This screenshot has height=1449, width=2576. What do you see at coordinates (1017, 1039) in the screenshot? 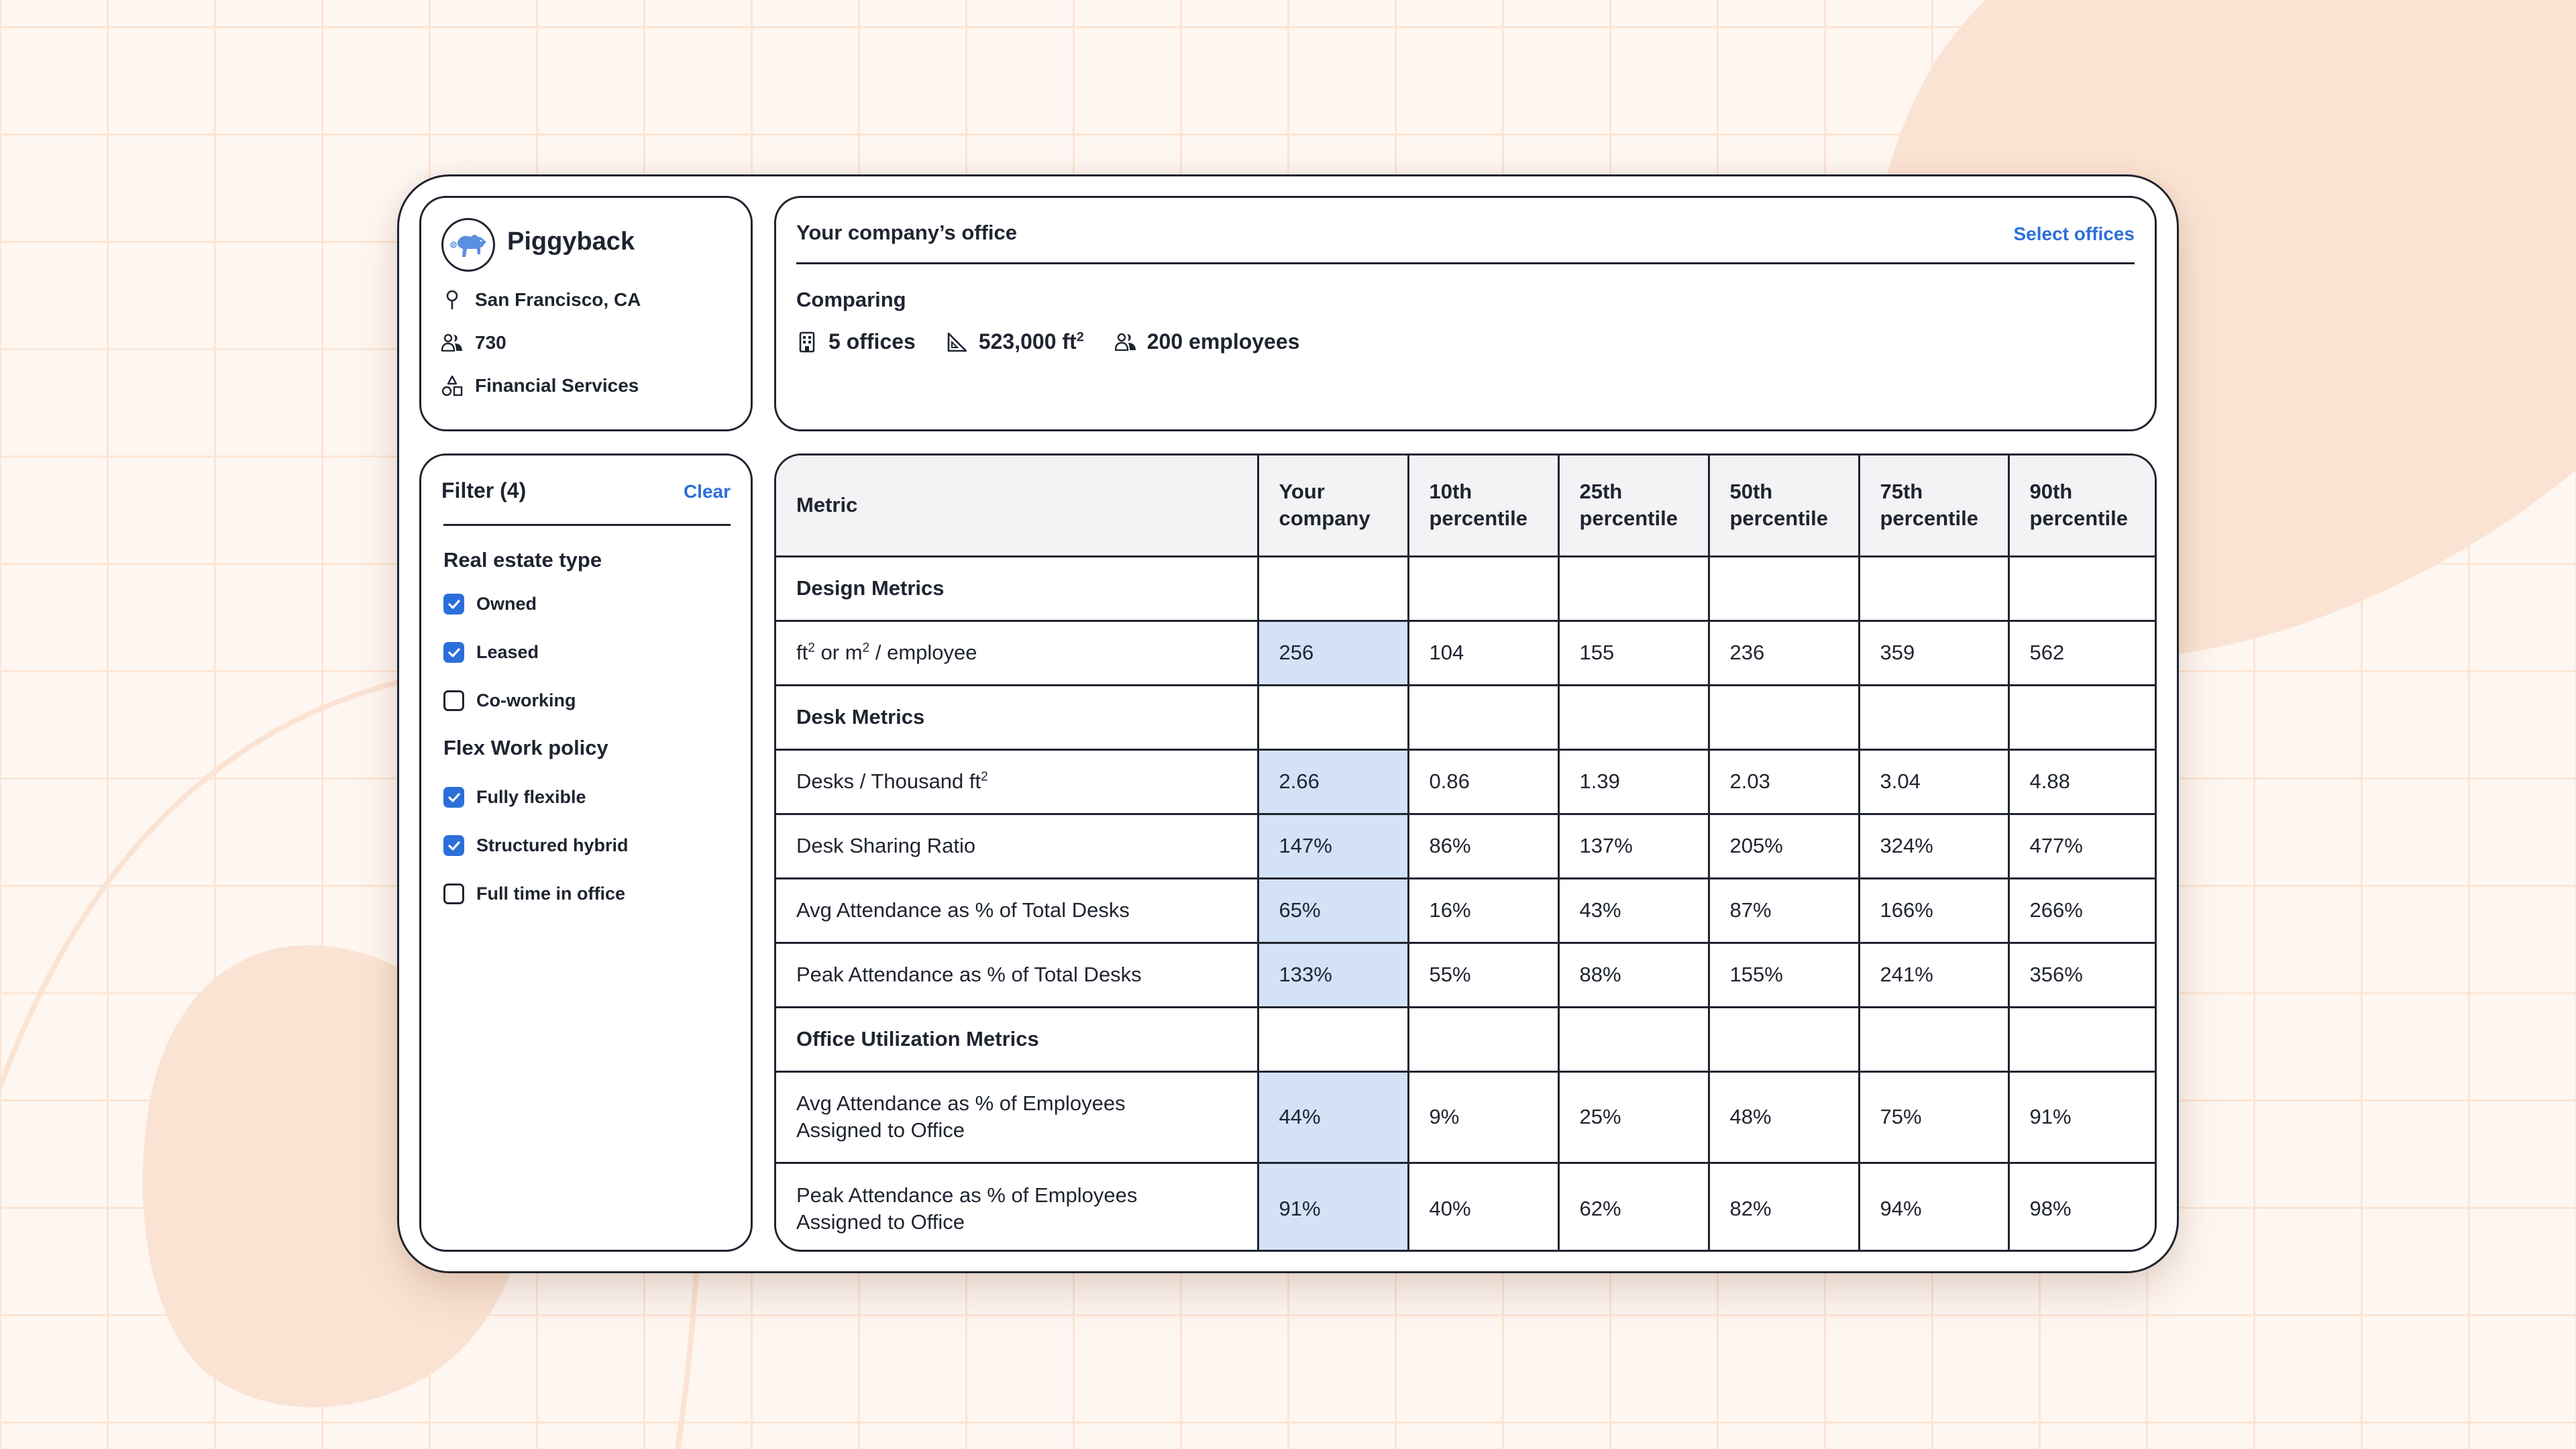
I see `section-title: Office Utilization Metrics` at bounding box center [1017, 1039].